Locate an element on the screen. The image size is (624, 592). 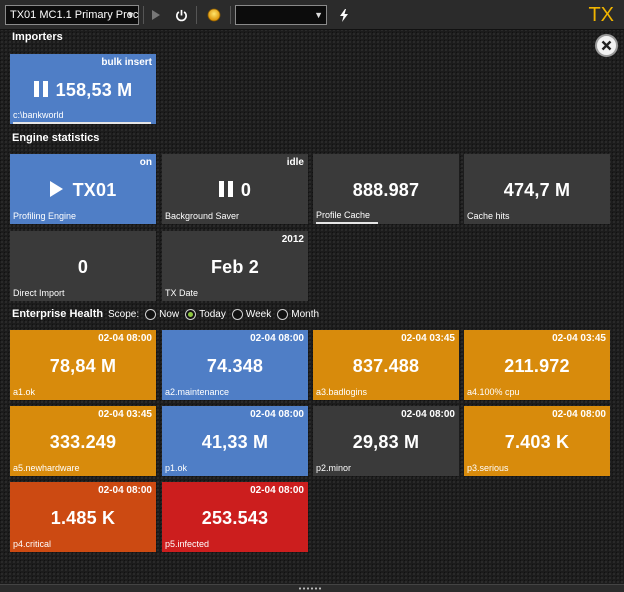
status-light-button is located at coordinates (214, 15).